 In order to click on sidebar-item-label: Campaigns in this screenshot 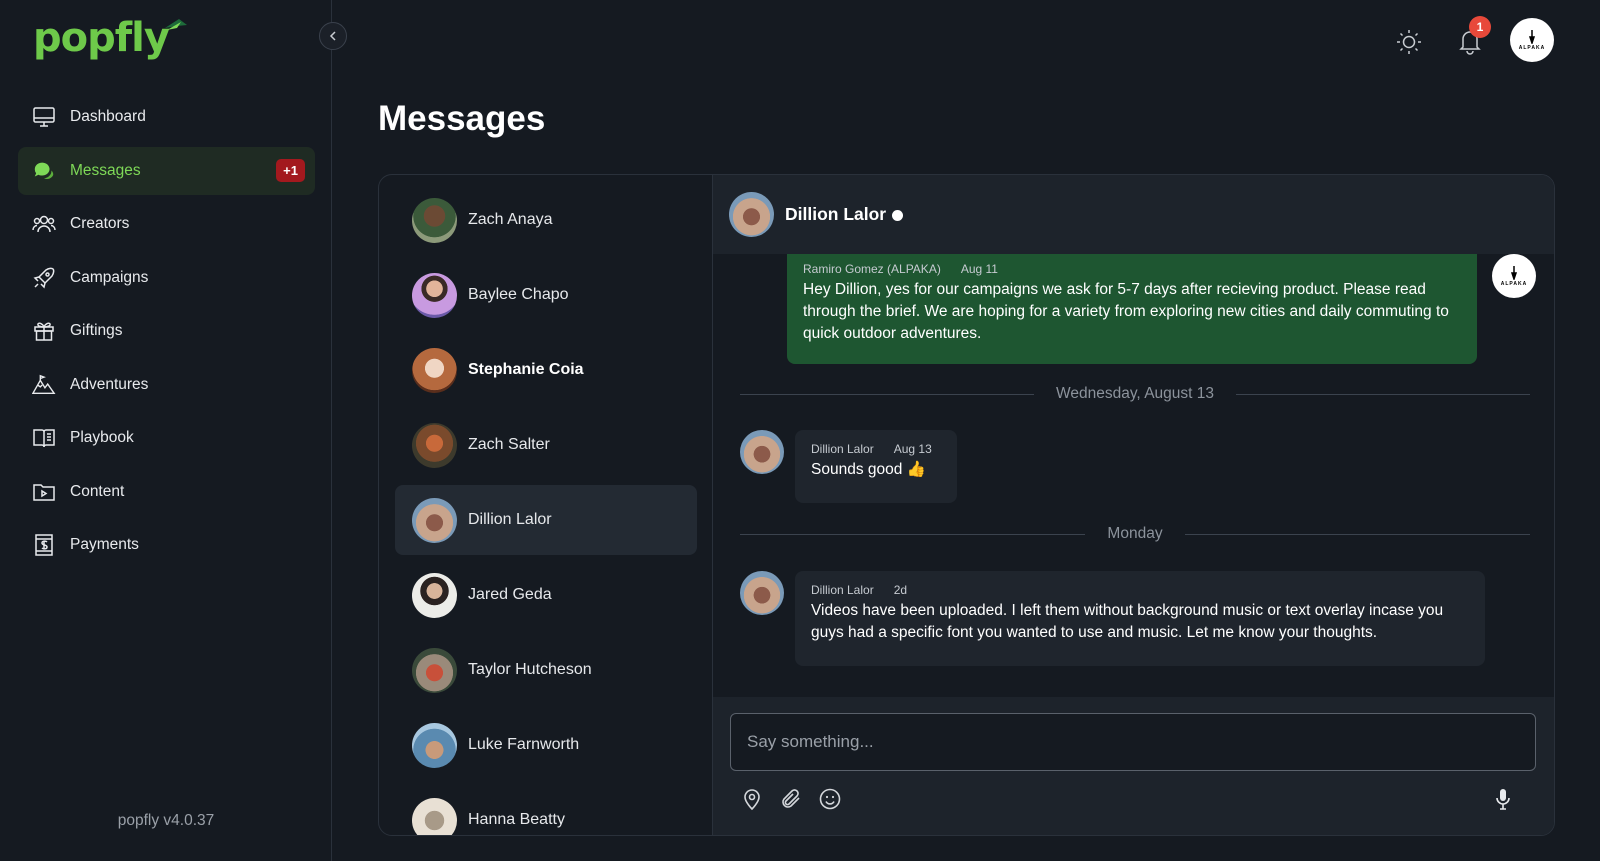, I will do `click(109, 277)`.